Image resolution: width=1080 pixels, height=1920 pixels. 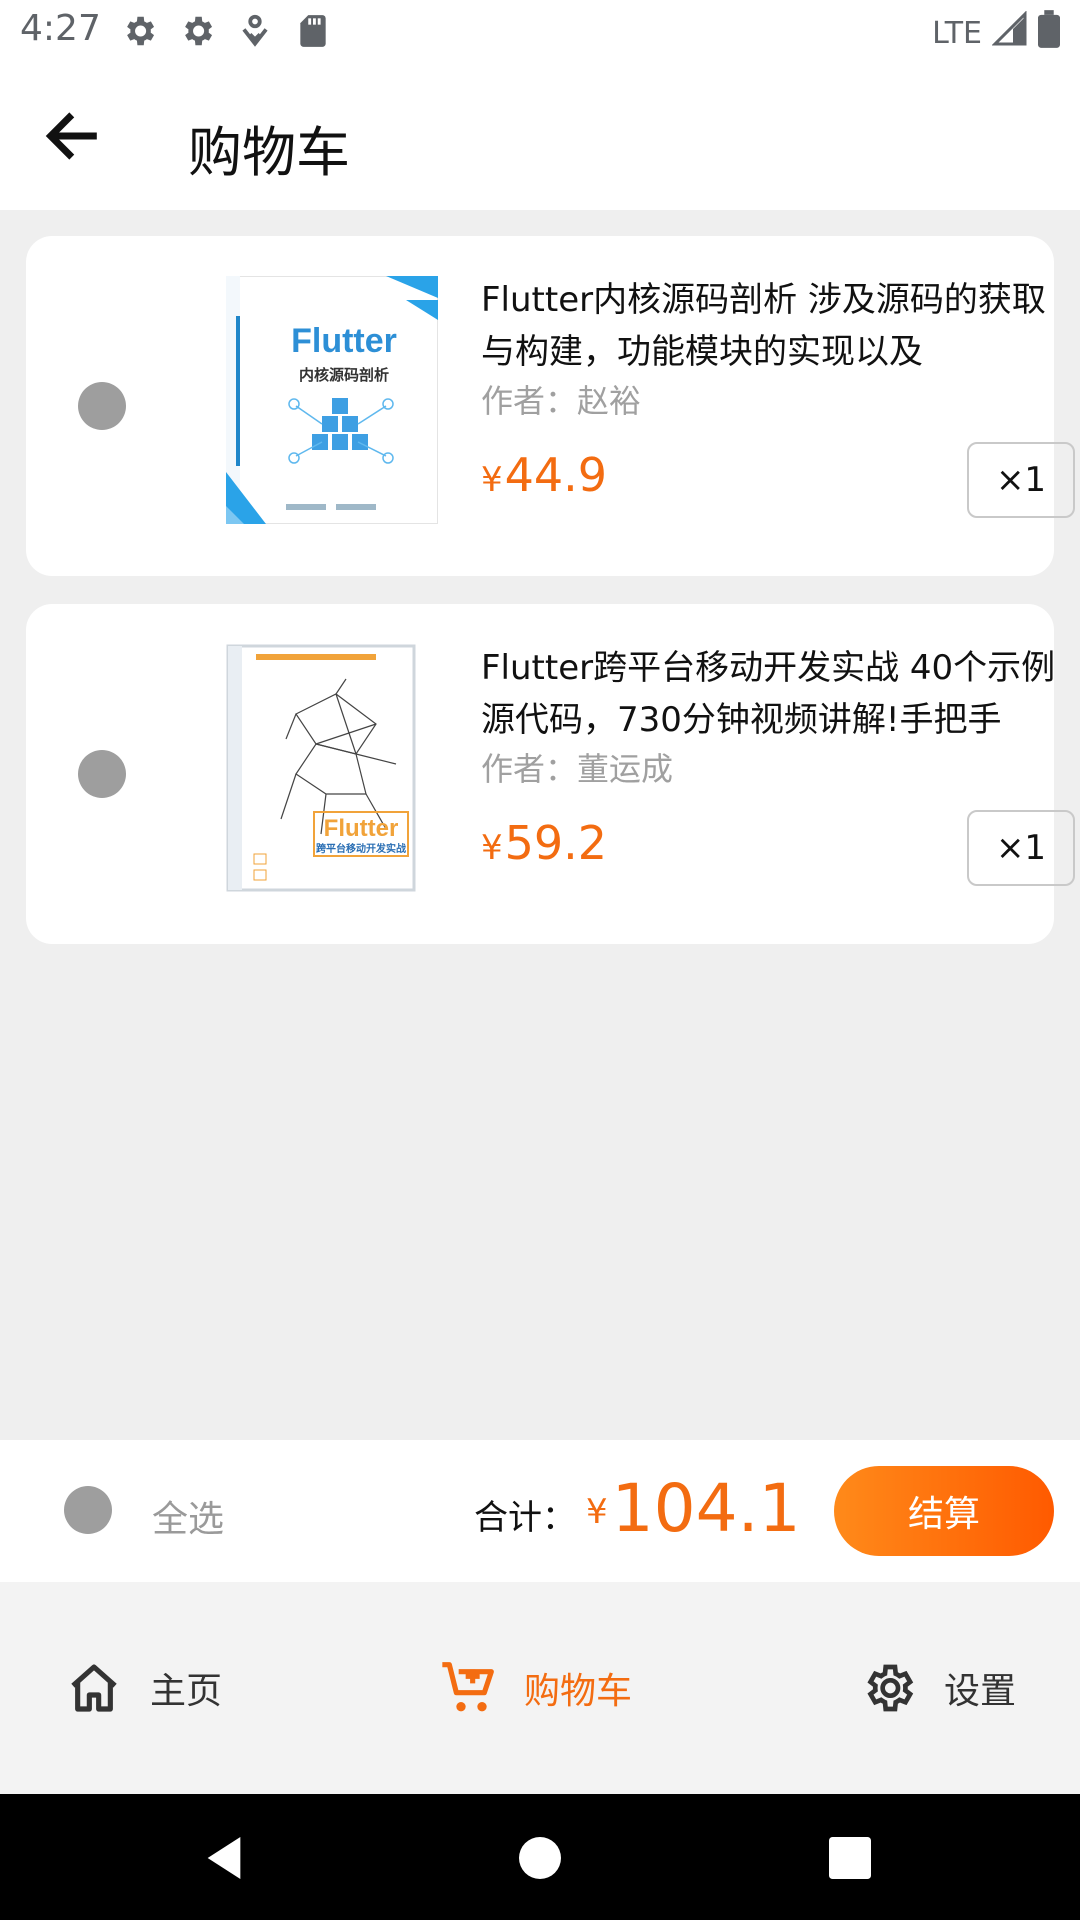 I want to click on total-label: 合计：, so click(x=525, y=1518).